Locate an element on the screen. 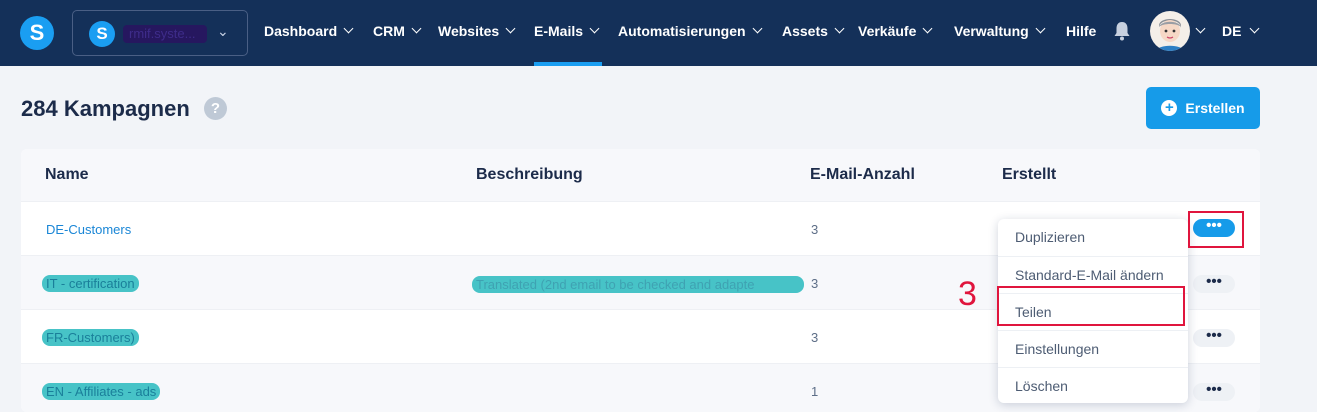 The width and height of the screenshot is (1317, 412). column-header-email-count: E-Mail-Anzahl is located at coordinates (862, 175).